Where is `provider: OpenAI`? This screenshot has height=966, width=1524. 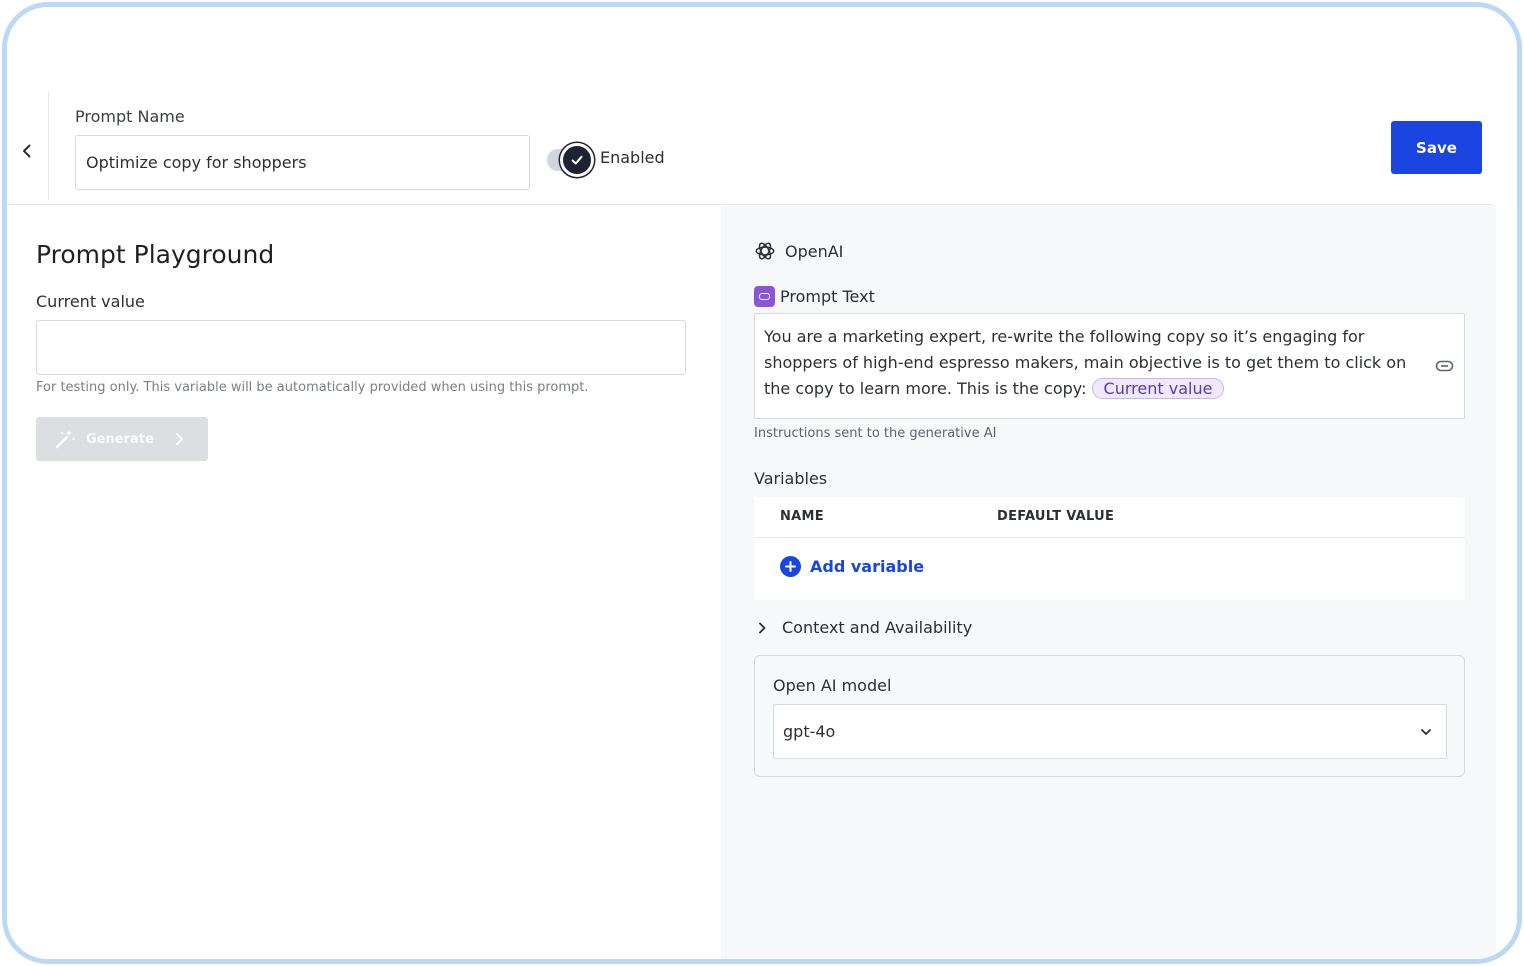 provider: OpenAI is located at coordinates (798, 251).